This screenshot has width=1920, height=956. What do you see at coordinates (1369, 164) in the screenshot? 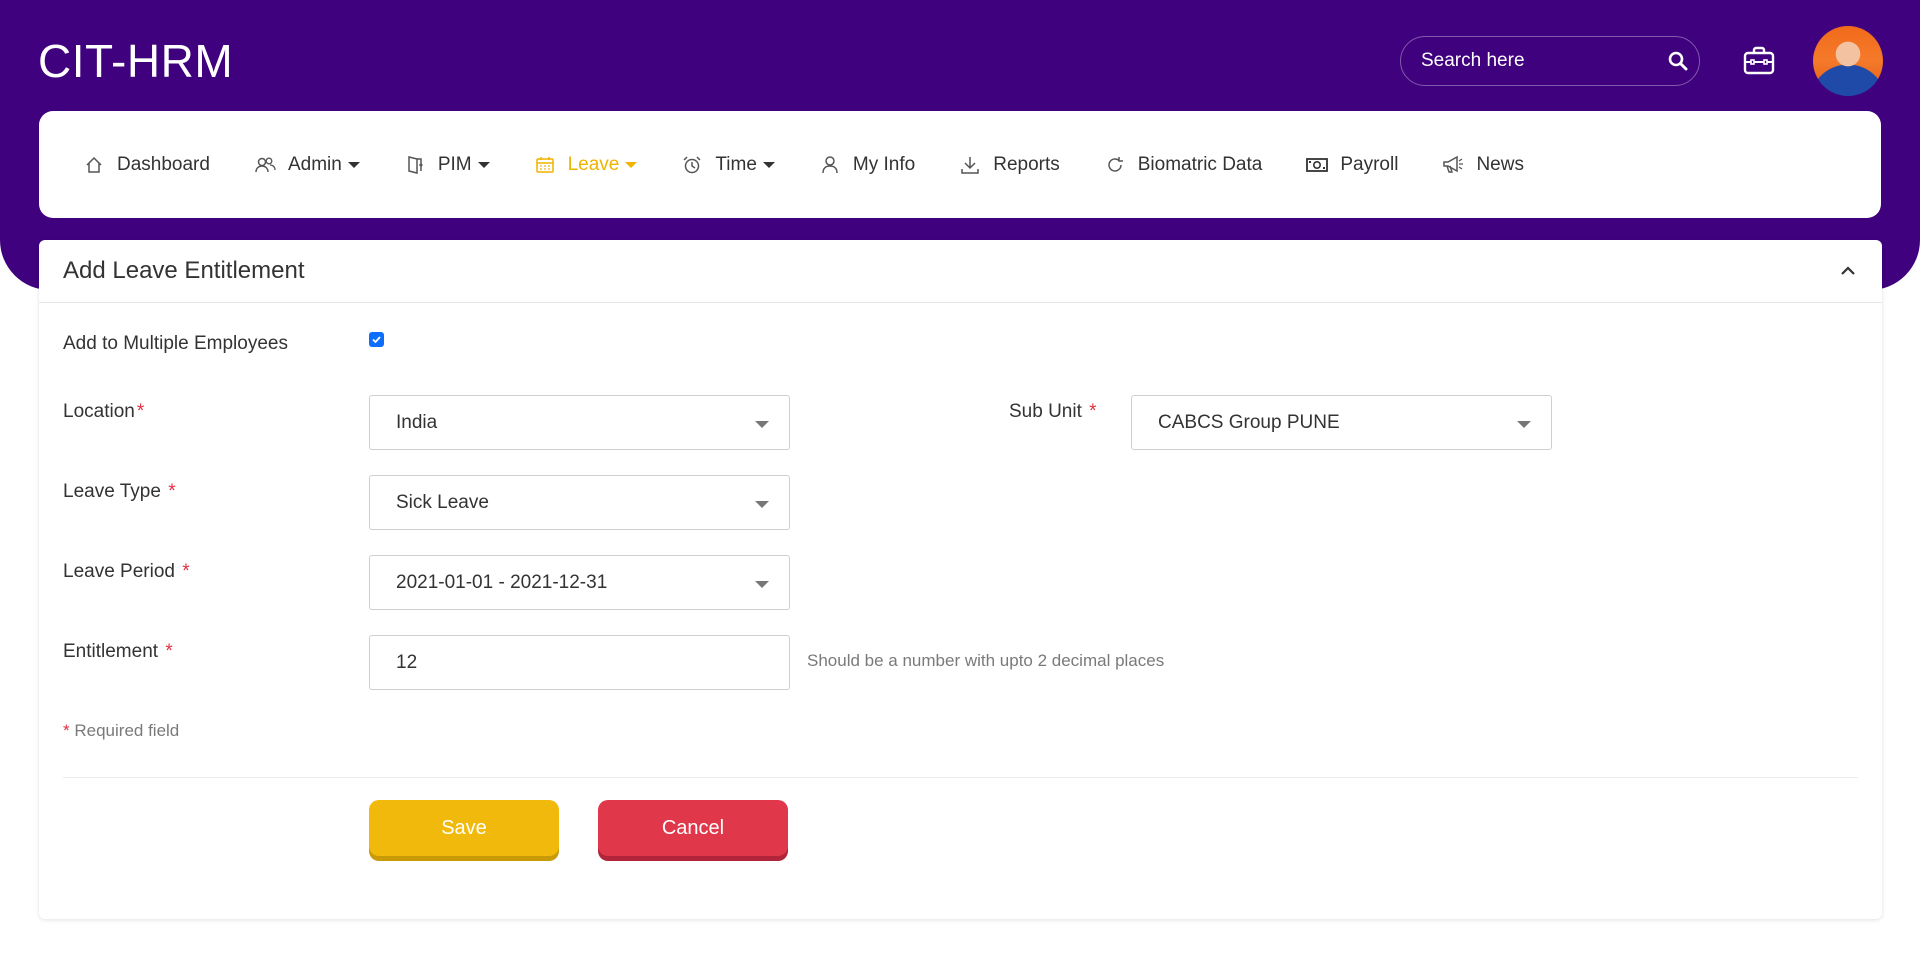
I see `nav-label: Payroll` at bounding box center [1369, 164].